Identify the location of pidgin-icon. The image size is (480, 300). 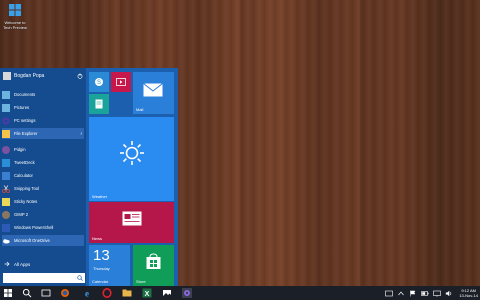
(6, 149).